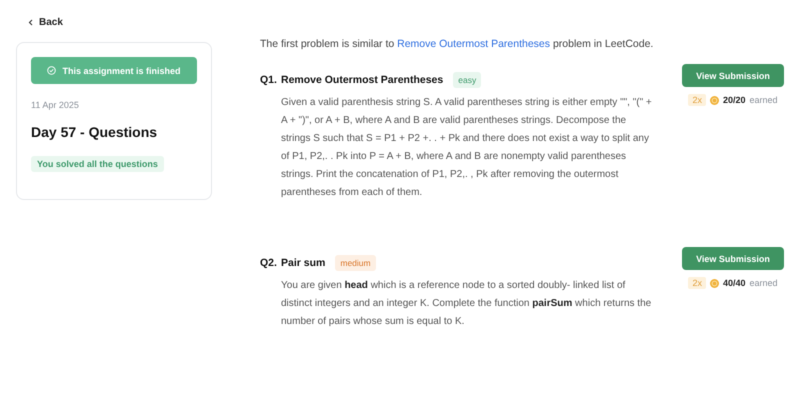 This screenshot has height=403, width=800. I want to click on question-title: Pair sum, so click(303, 263).